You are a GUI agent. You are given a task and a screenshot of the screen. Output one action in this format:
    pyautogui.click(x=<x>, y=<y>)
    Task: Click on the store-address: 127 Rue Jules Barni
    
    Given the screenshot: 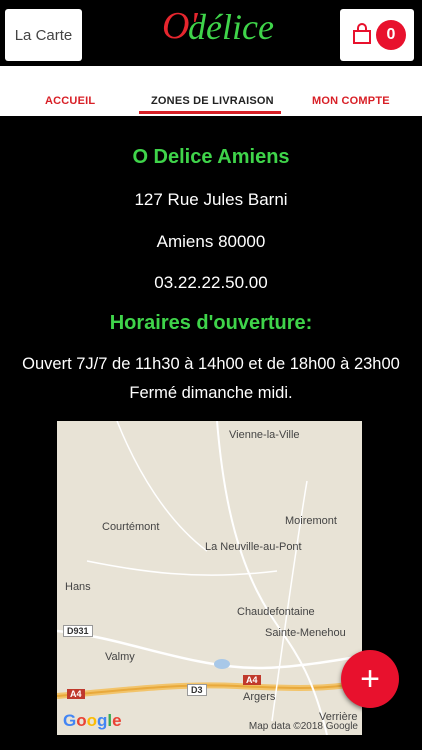 What is the action you would take?
    pyautogui.click(x=211, y=199)
    